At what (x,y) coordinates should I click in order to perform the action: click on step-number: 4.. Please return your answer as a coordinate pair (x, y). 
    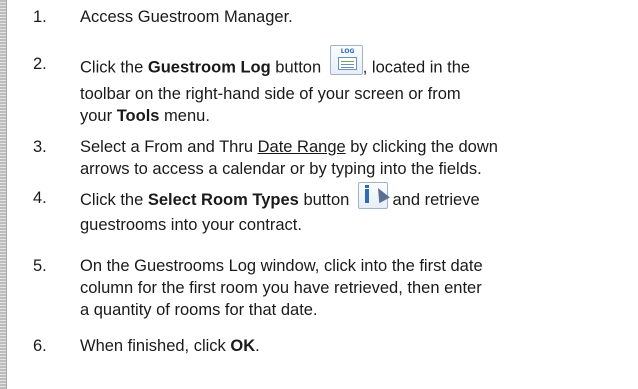
    Looking at the image, I should click on (40, 198).